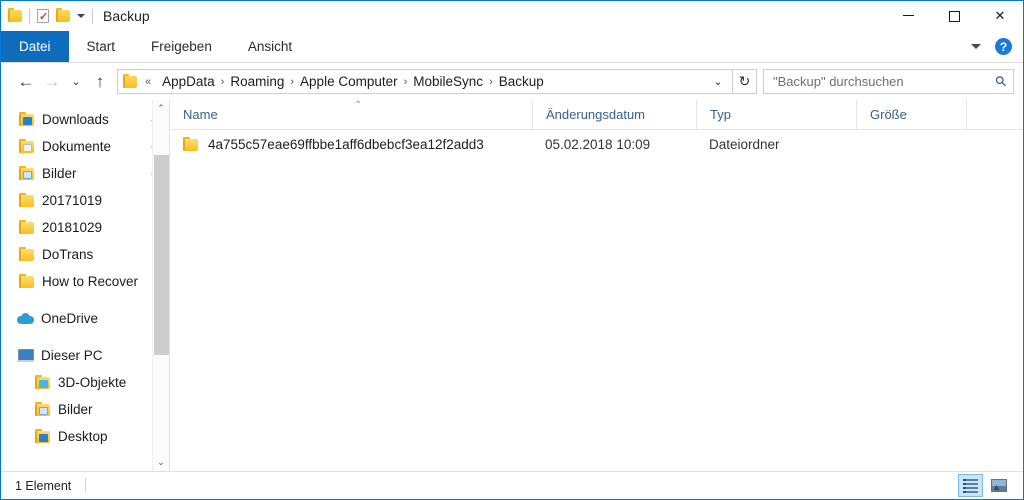 The height and width of the screenshot is (500, 1024). I want to click on chevron-down-icon, so click(81, 16).